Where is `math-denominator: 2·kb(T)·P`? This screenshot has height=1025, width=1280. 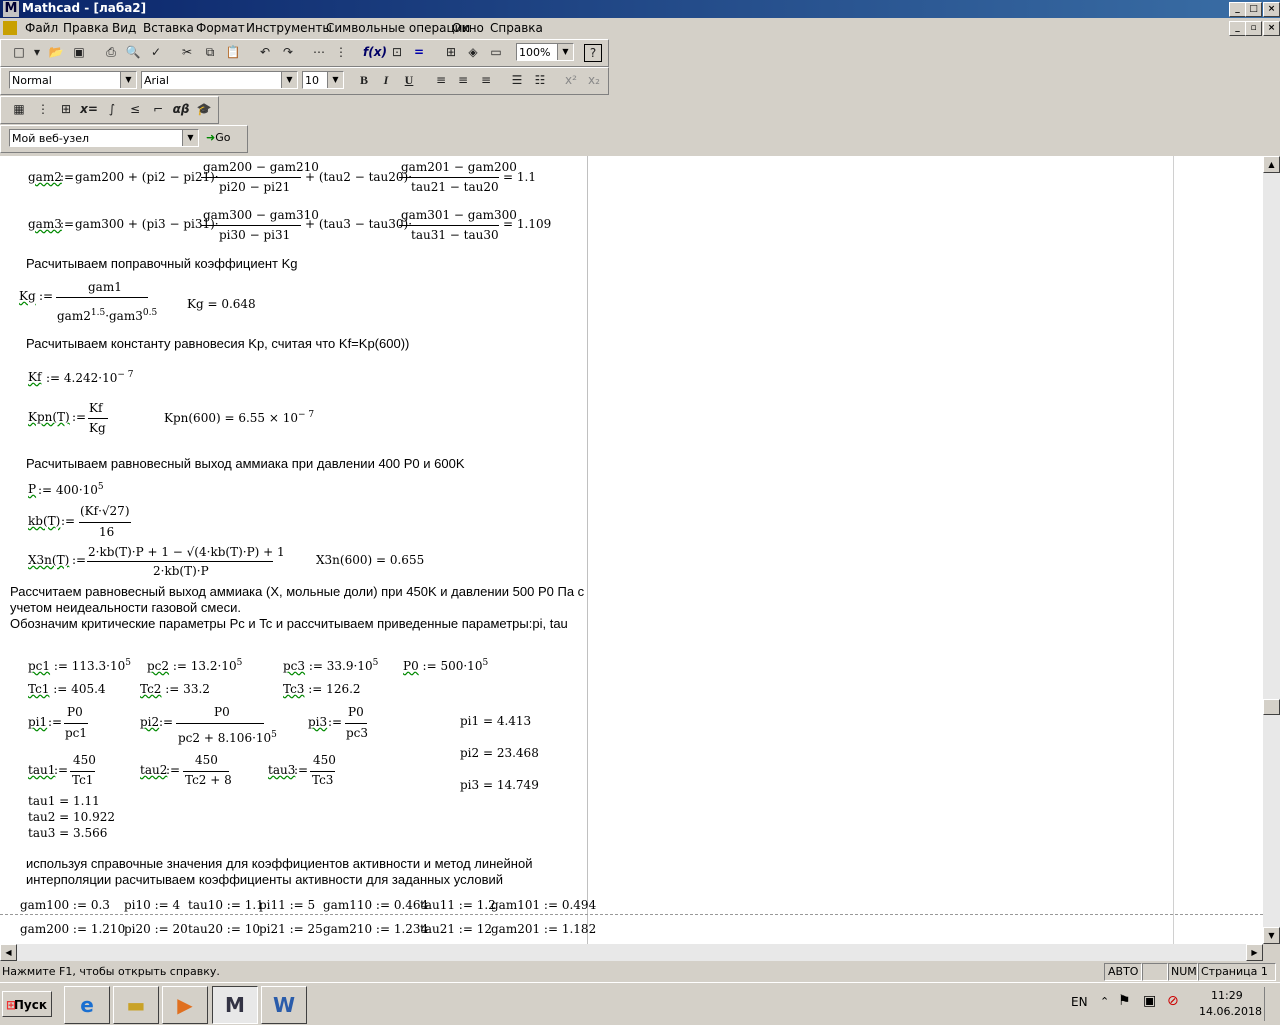 math-denominator: 2·kb(T)·P is located at coordinates (181, 571).